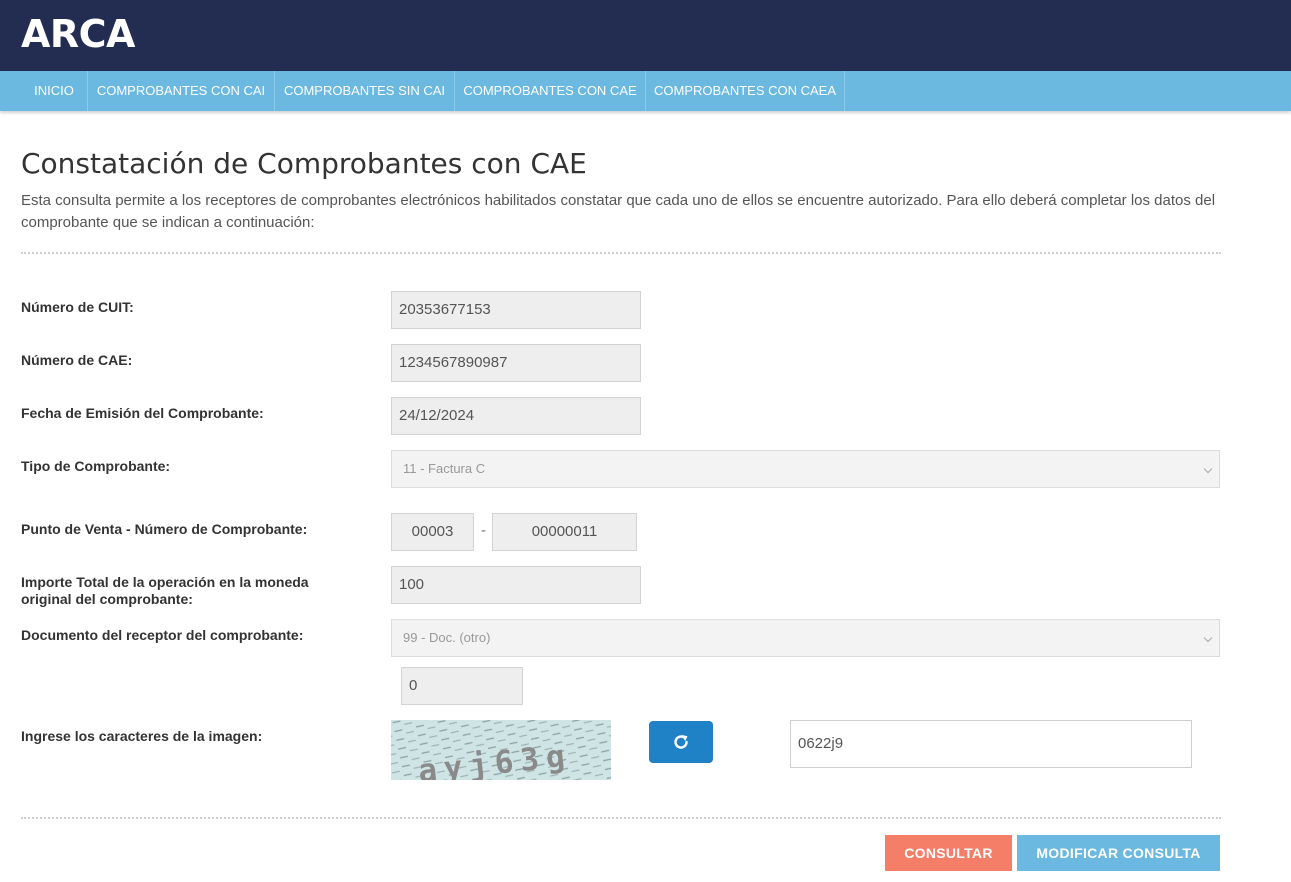 This screenshot has width=1291, height=882. What do you see at coordinates (78, 34) in the screenshot?
I see `arca-logo: ARCA` at bounding box center [78, 34].